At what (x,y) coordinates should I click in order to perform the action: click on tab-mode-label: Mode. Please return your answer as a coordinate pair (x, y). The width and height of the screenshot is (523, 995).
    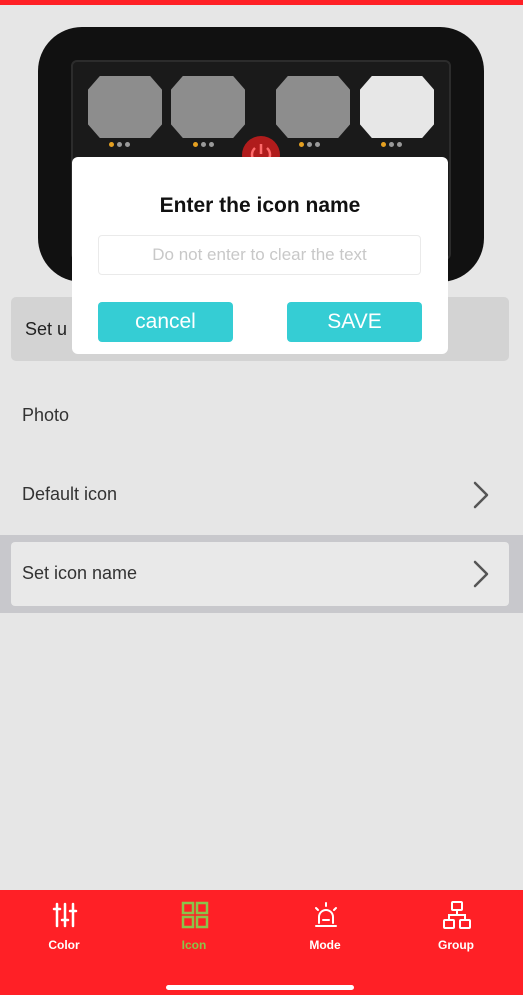
    Looking at the image, I should click on (325, 945).